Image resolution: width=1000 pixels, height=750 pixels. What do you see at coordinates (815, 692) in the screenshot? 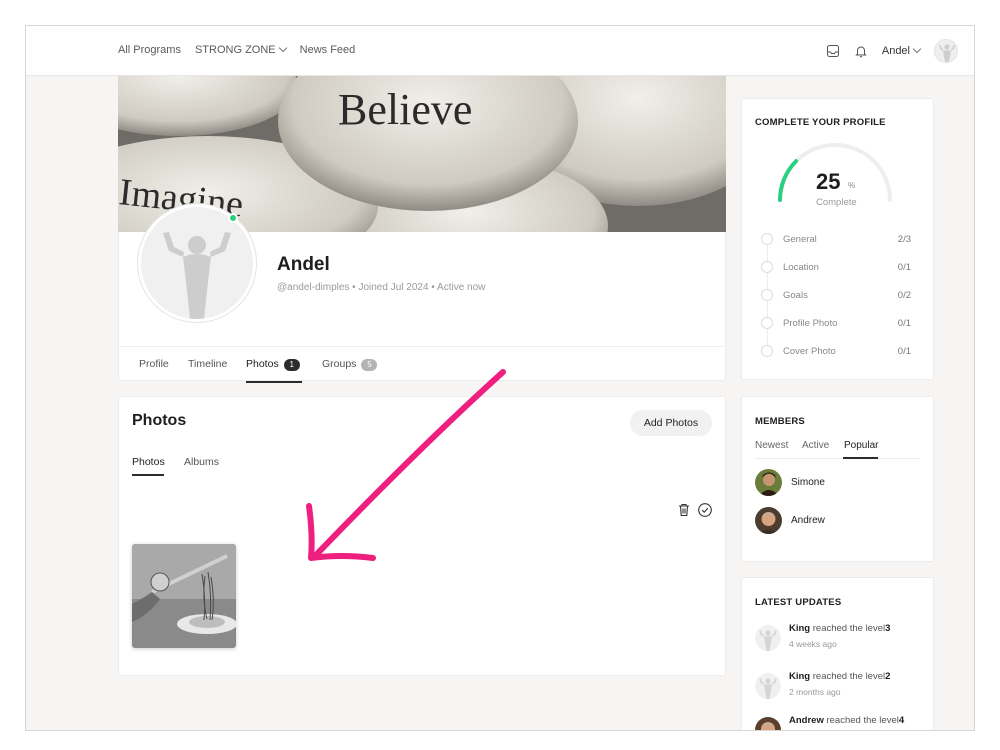
I see `update-time: 2 months ago` at bounding box center [815, 692].